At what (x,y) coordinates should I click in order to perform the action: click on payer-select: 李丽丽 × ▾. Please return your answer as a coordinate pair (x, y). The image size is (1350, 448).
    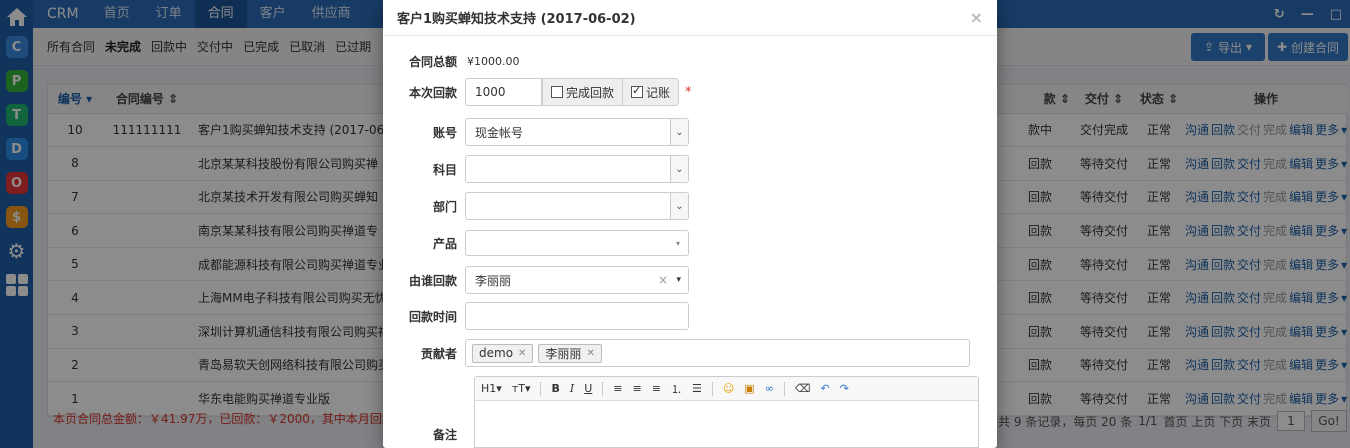
    Looking at the image, I should click on (577, 280).